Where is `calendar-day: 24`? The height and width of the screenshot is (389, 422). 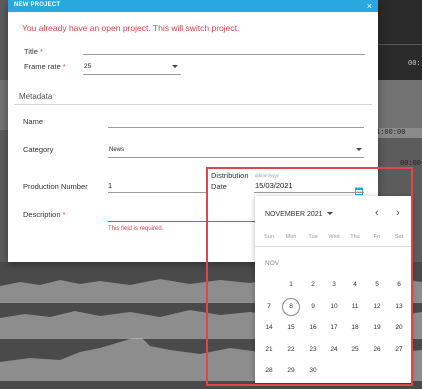 calendar-day: 24 is located at coordinates (334, 350).